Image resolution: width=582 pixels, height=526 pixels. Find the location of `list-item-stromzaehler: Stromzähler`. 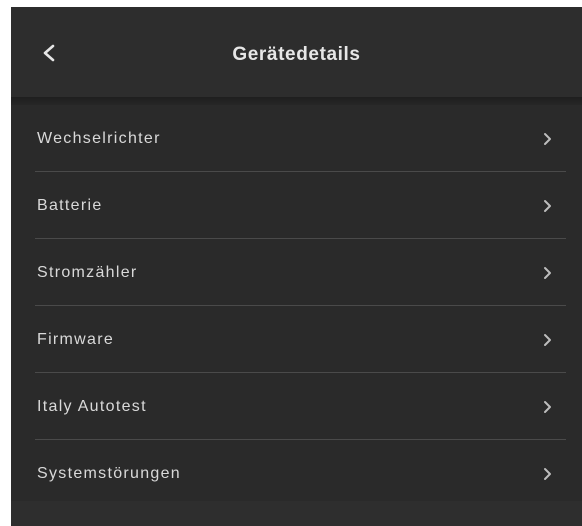

list-item-stromzaehler: Stromzähler is located at coordinates (296, 272).